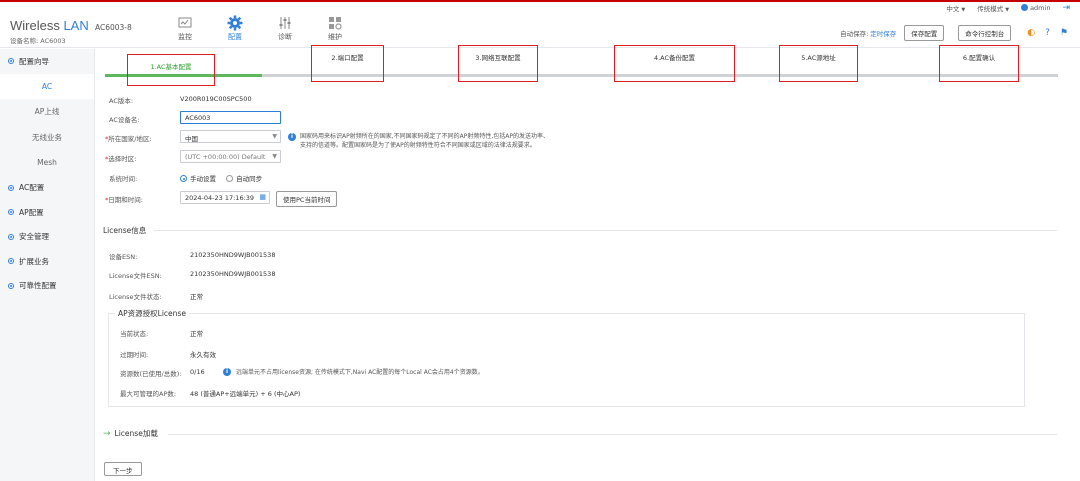  What do you see at coordinates (198, 179) in the screenshot?
I see `manual-radio: 手动设置` at bounding box center [198, 179].